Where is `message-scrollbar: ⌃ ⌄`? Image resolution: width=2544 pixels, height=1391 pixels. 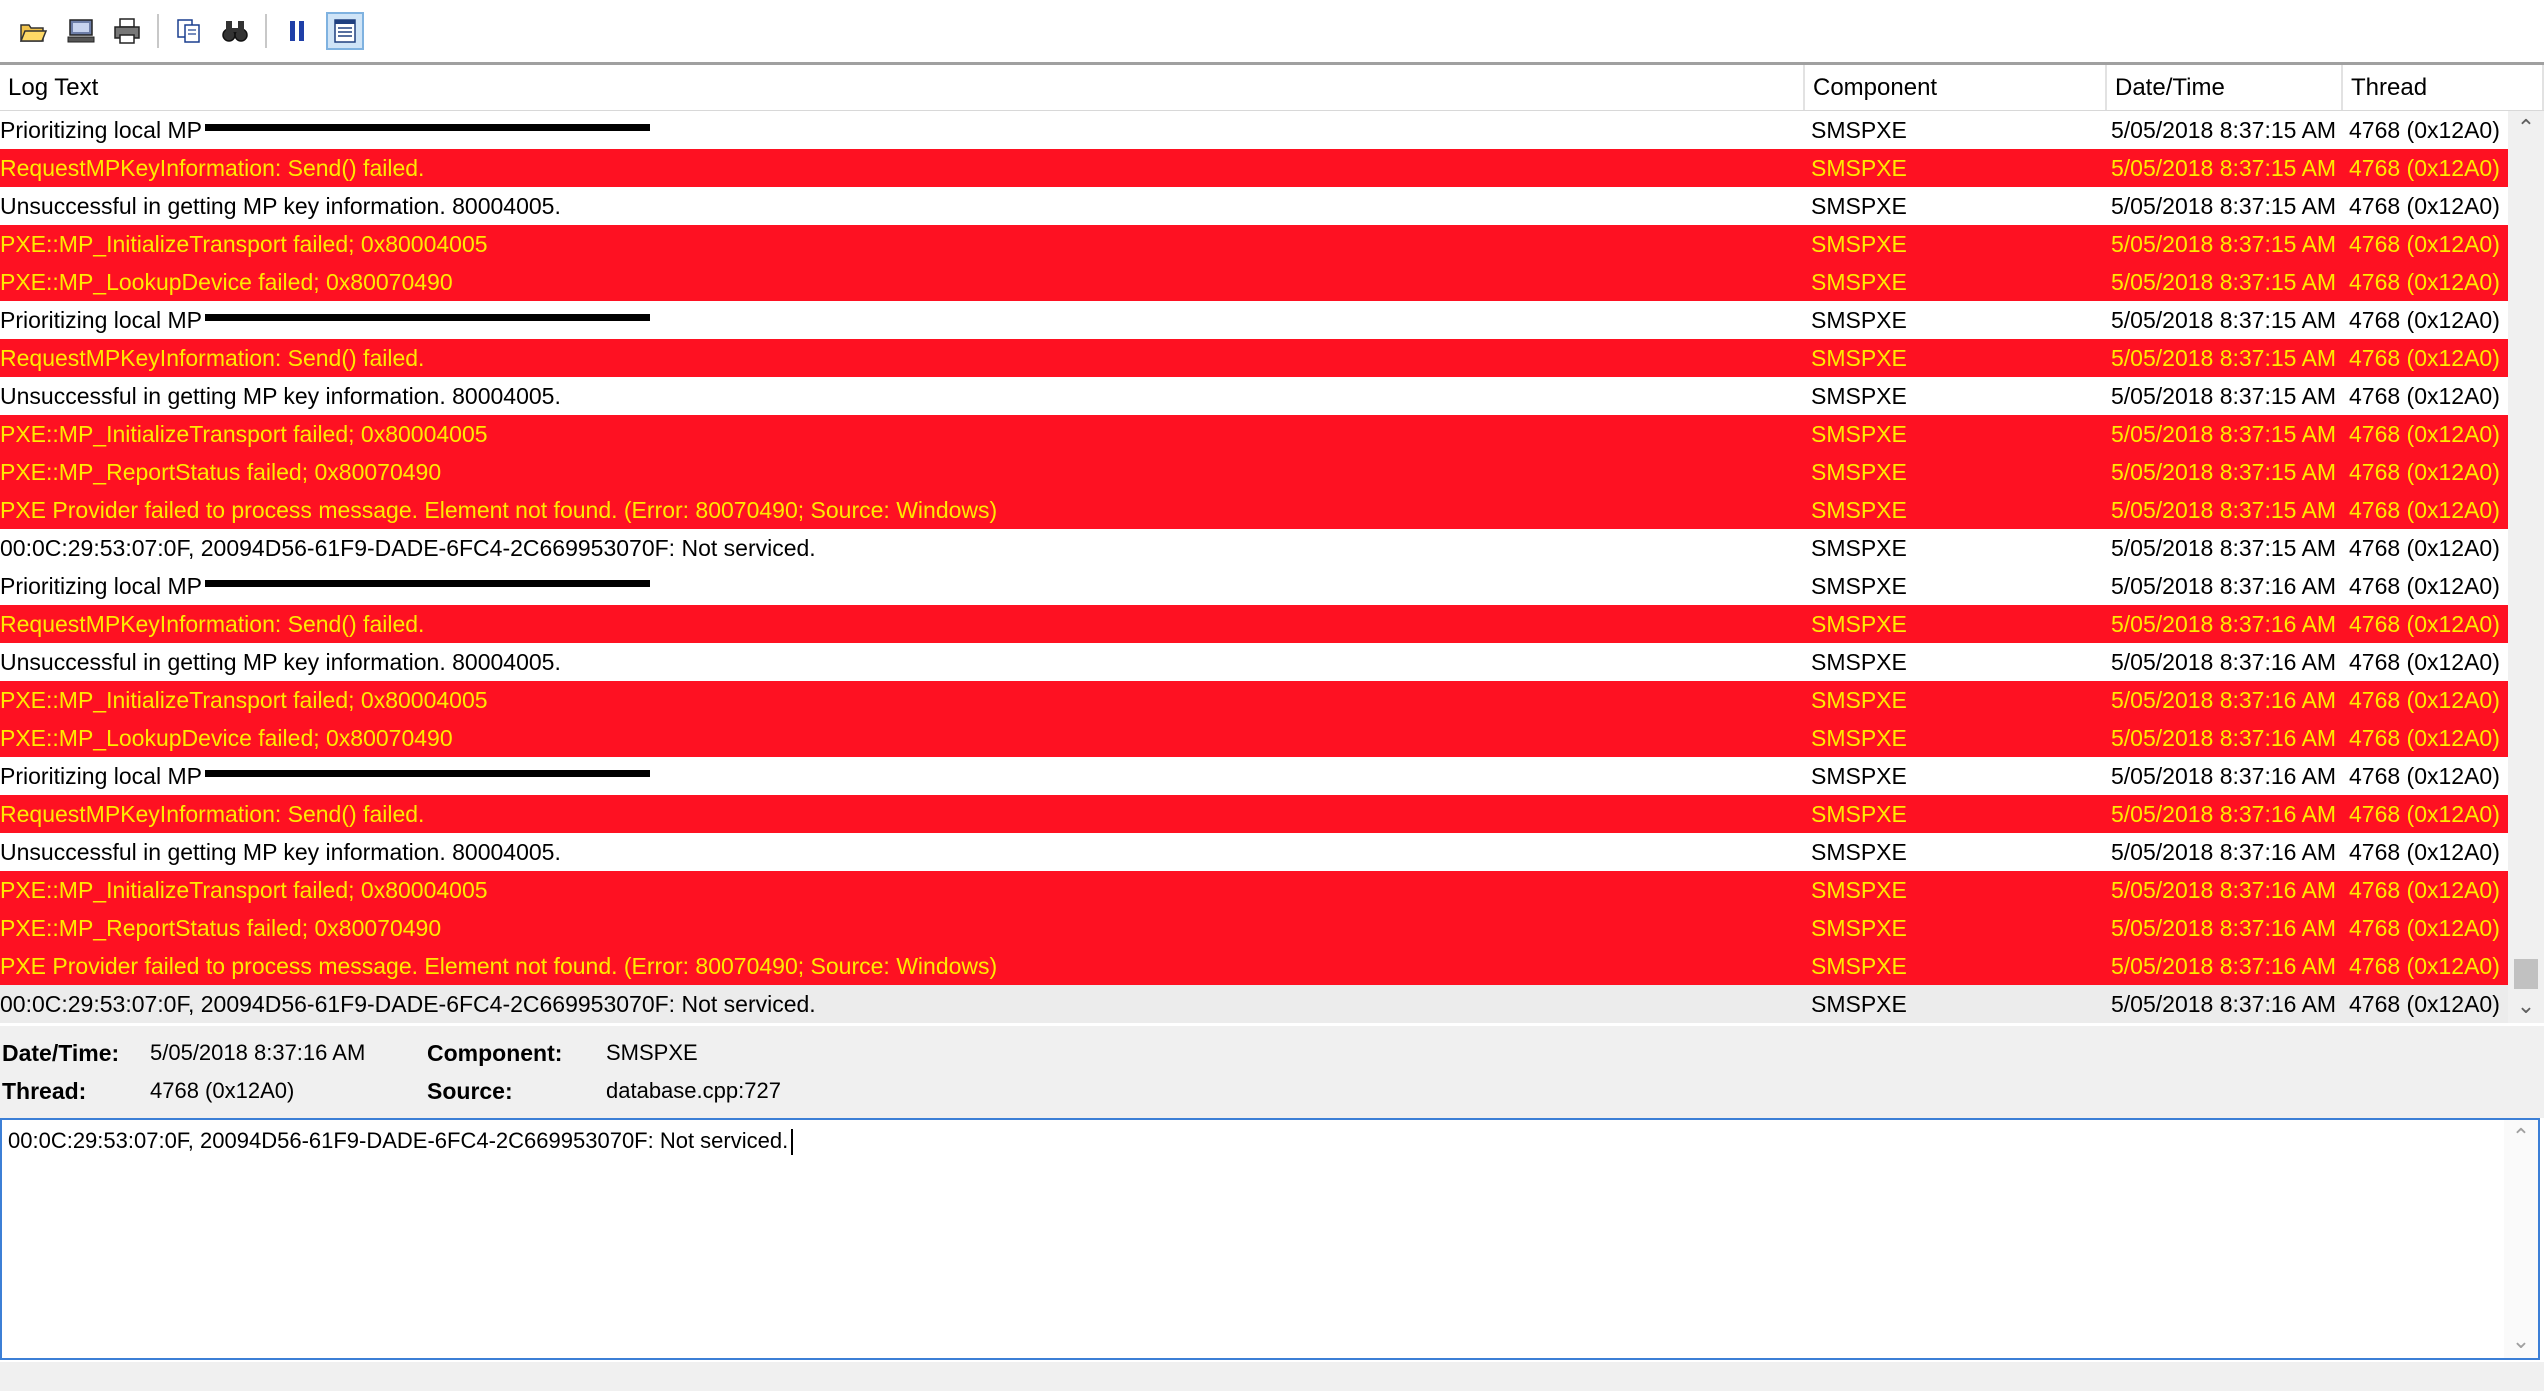
message-scrollbar: ⌃ ⌄ is located at coordinates (2521, 1239).